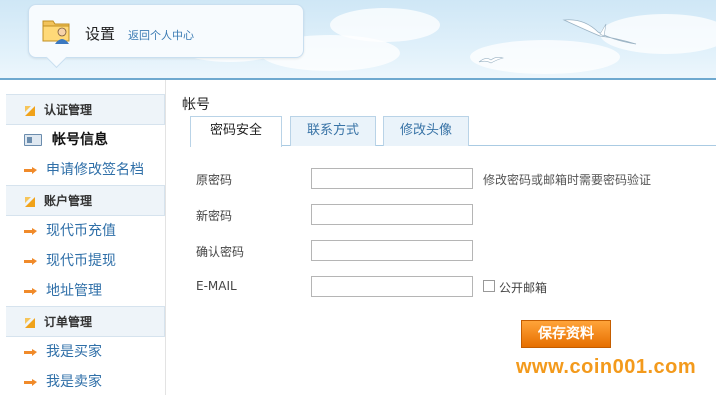 This screenshot has height=395, width=716. Describe the element at coordinates (161, 35) in the screenshot. I see `back-to-profile-link: 返回个人中心` at that location.